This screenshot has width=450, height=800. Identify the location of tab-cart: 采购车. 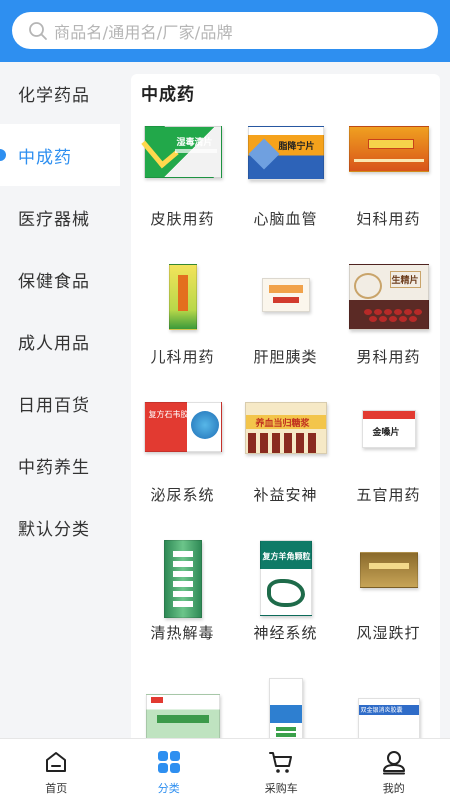
(281, 769).